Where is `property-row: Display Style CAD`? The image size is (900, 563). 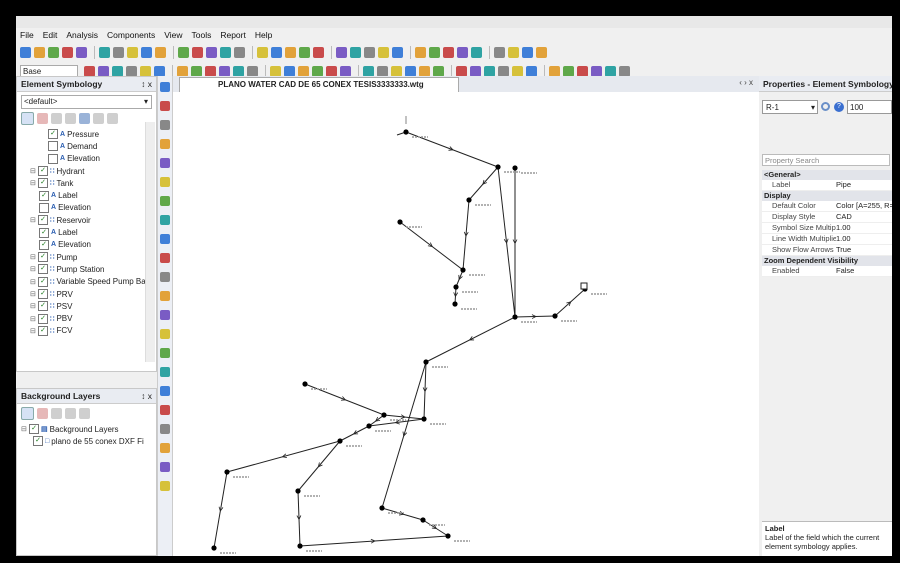
property-row: Display Style CAD is located at coordinates (827, 217).